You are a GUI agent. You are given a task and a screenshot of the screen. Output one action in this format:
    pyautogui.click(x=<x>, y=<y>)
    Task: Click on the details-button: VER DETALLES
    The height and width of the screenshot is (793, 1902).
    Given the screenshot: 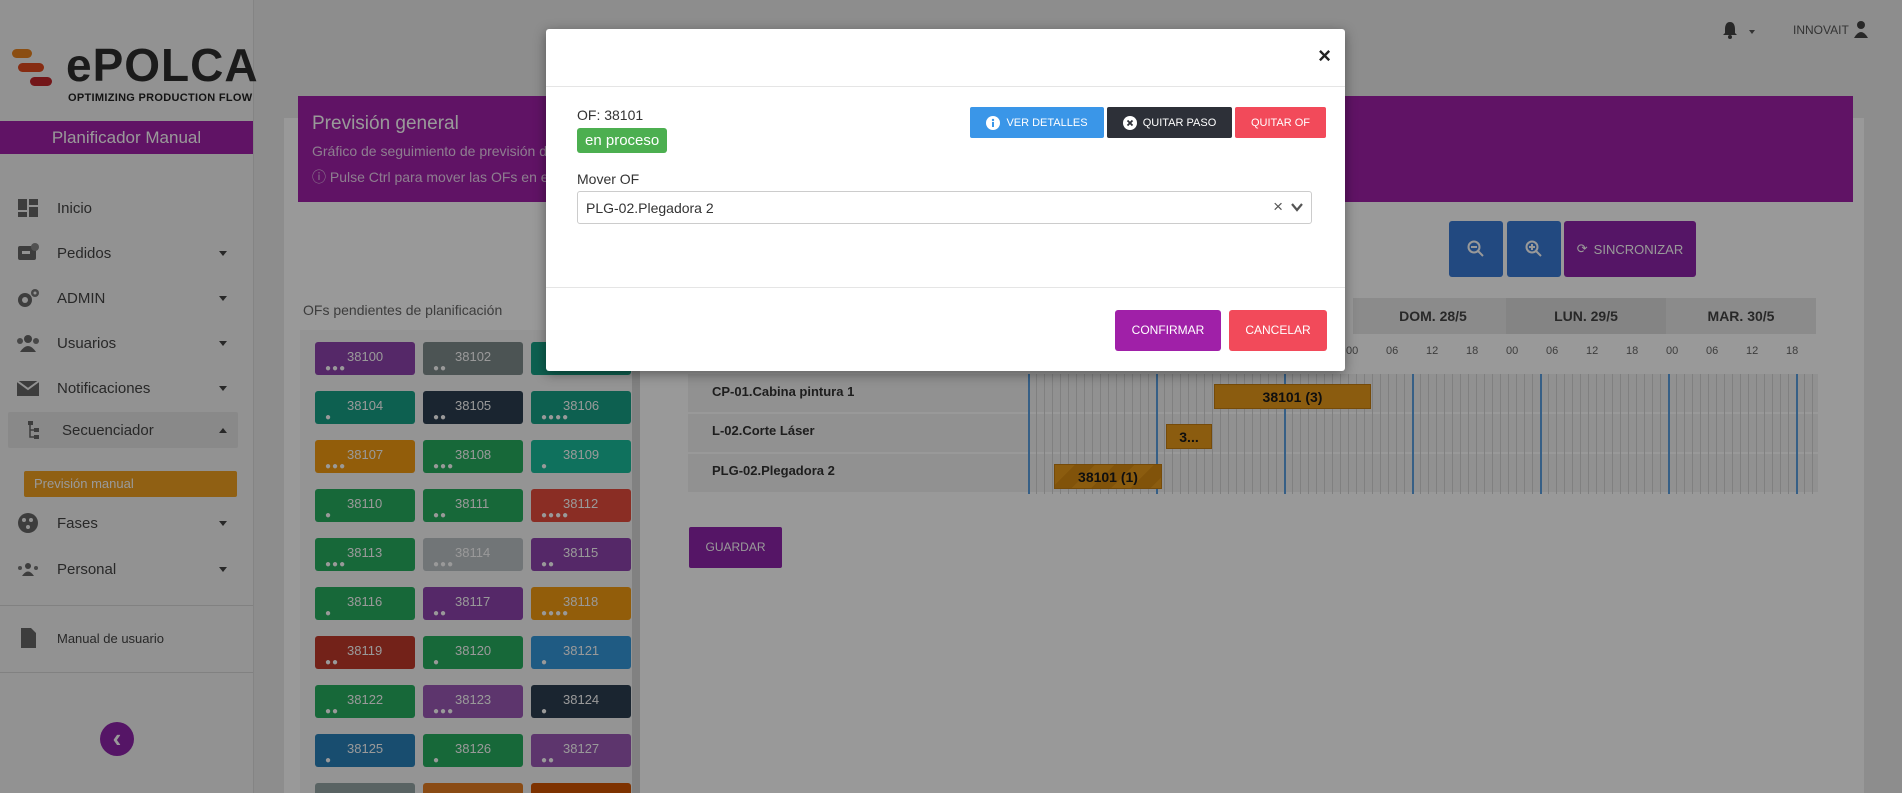 What is the action you would take?
    pyautogui.click(x=1037, y=122)
    